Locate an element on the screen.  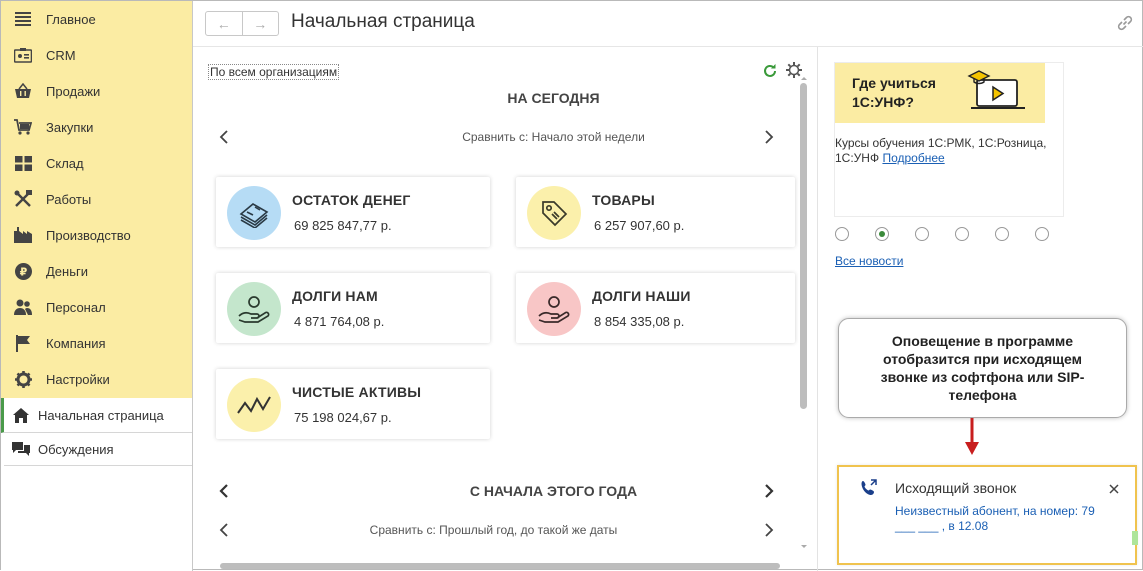
notification-title: Исходящий звонок is located at coordinates (956, 488).